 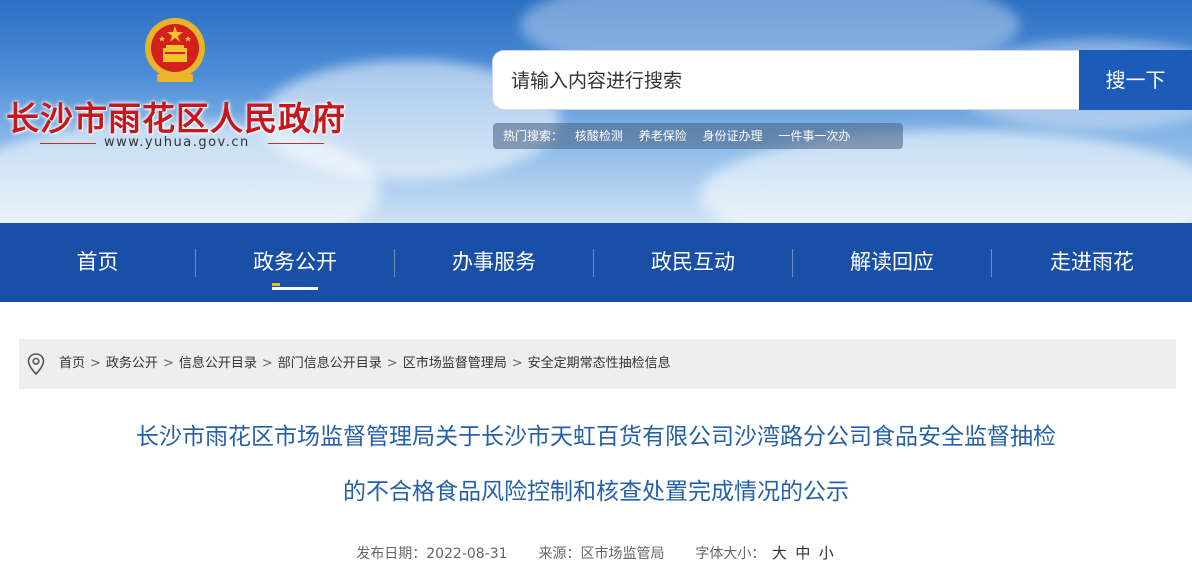 I want to click on hot-search-link: 核酸检测, so click(x=599, y=136).